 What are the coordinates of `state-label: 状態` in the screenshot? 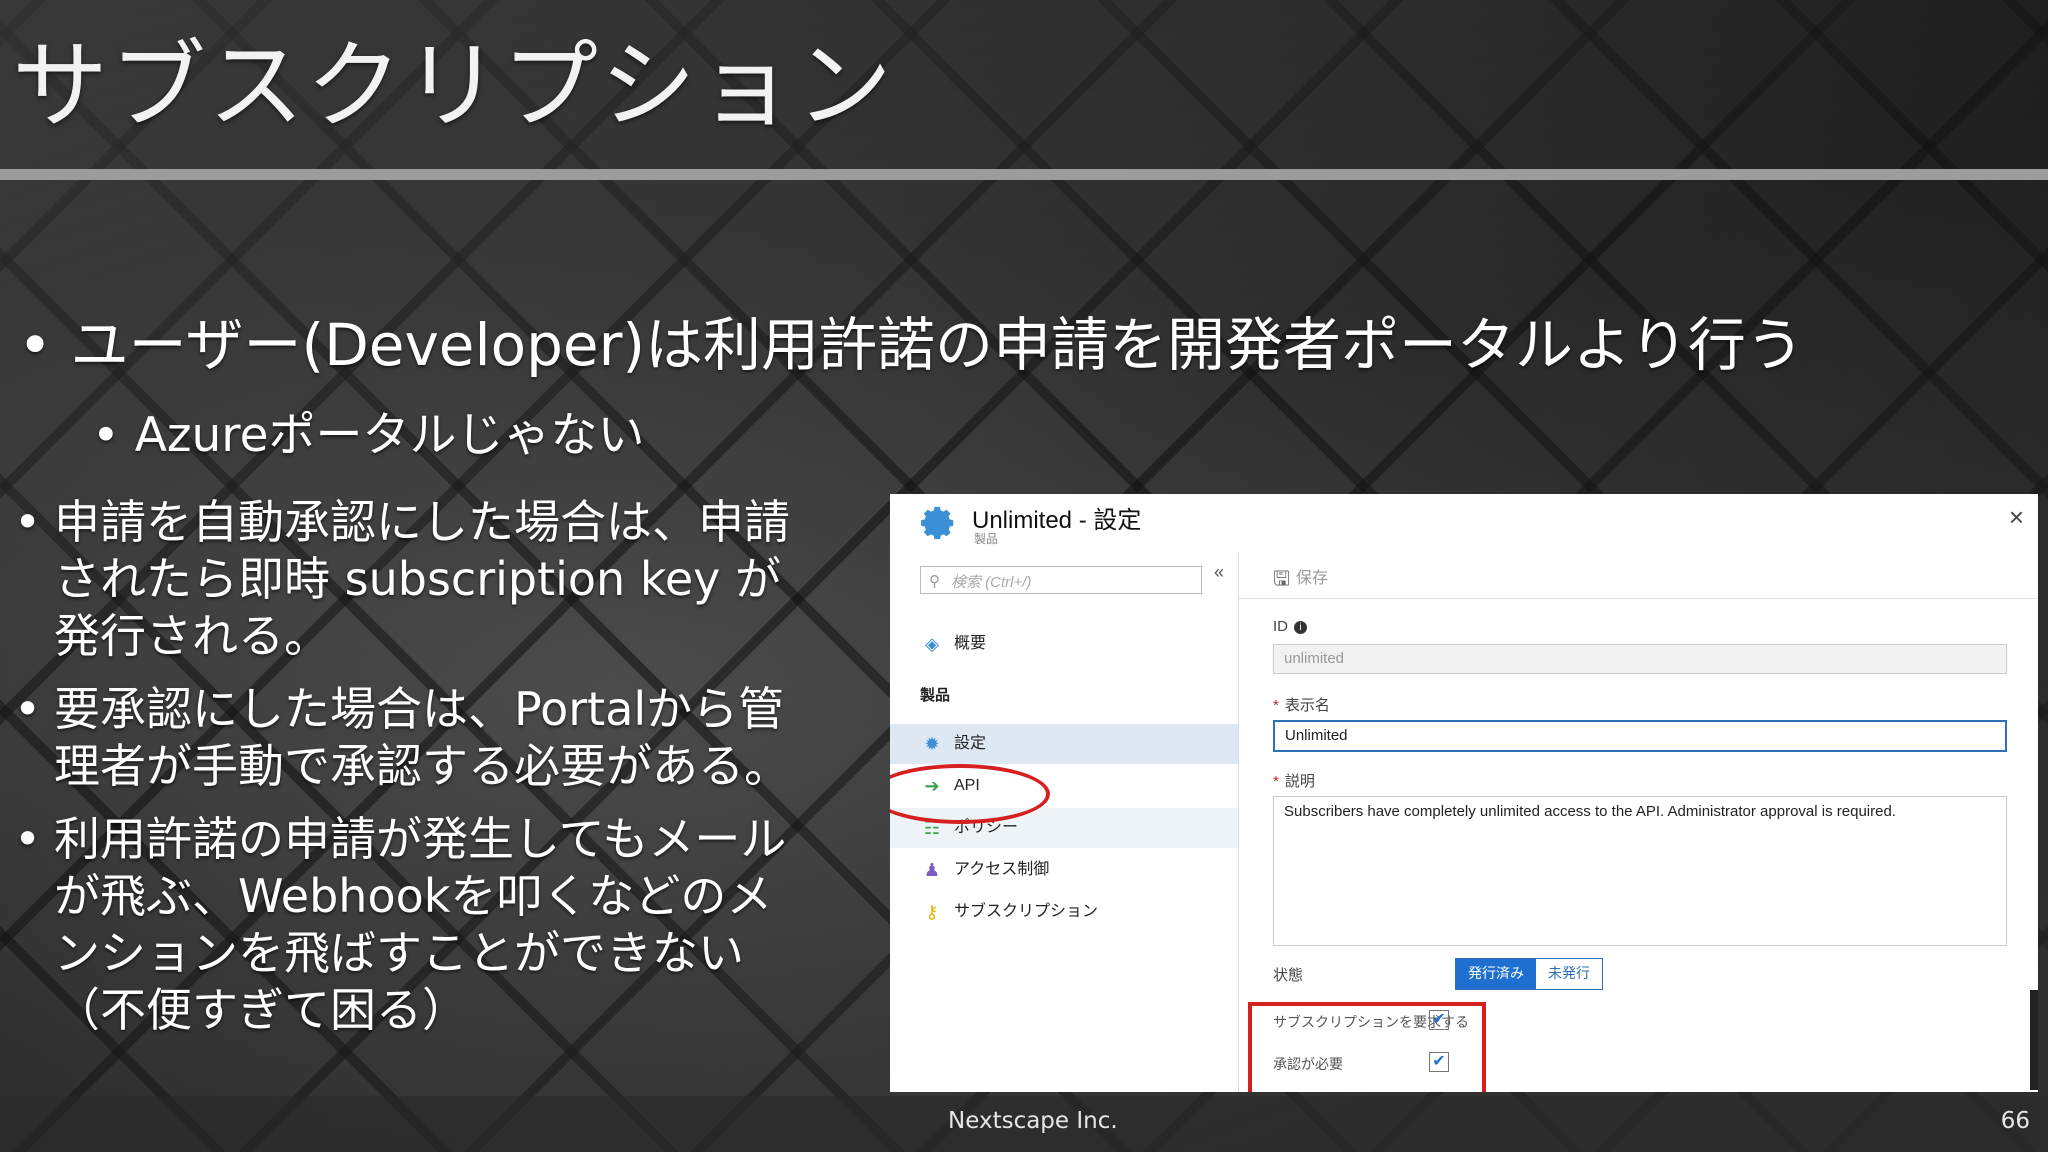 It's located at (1288, 975).